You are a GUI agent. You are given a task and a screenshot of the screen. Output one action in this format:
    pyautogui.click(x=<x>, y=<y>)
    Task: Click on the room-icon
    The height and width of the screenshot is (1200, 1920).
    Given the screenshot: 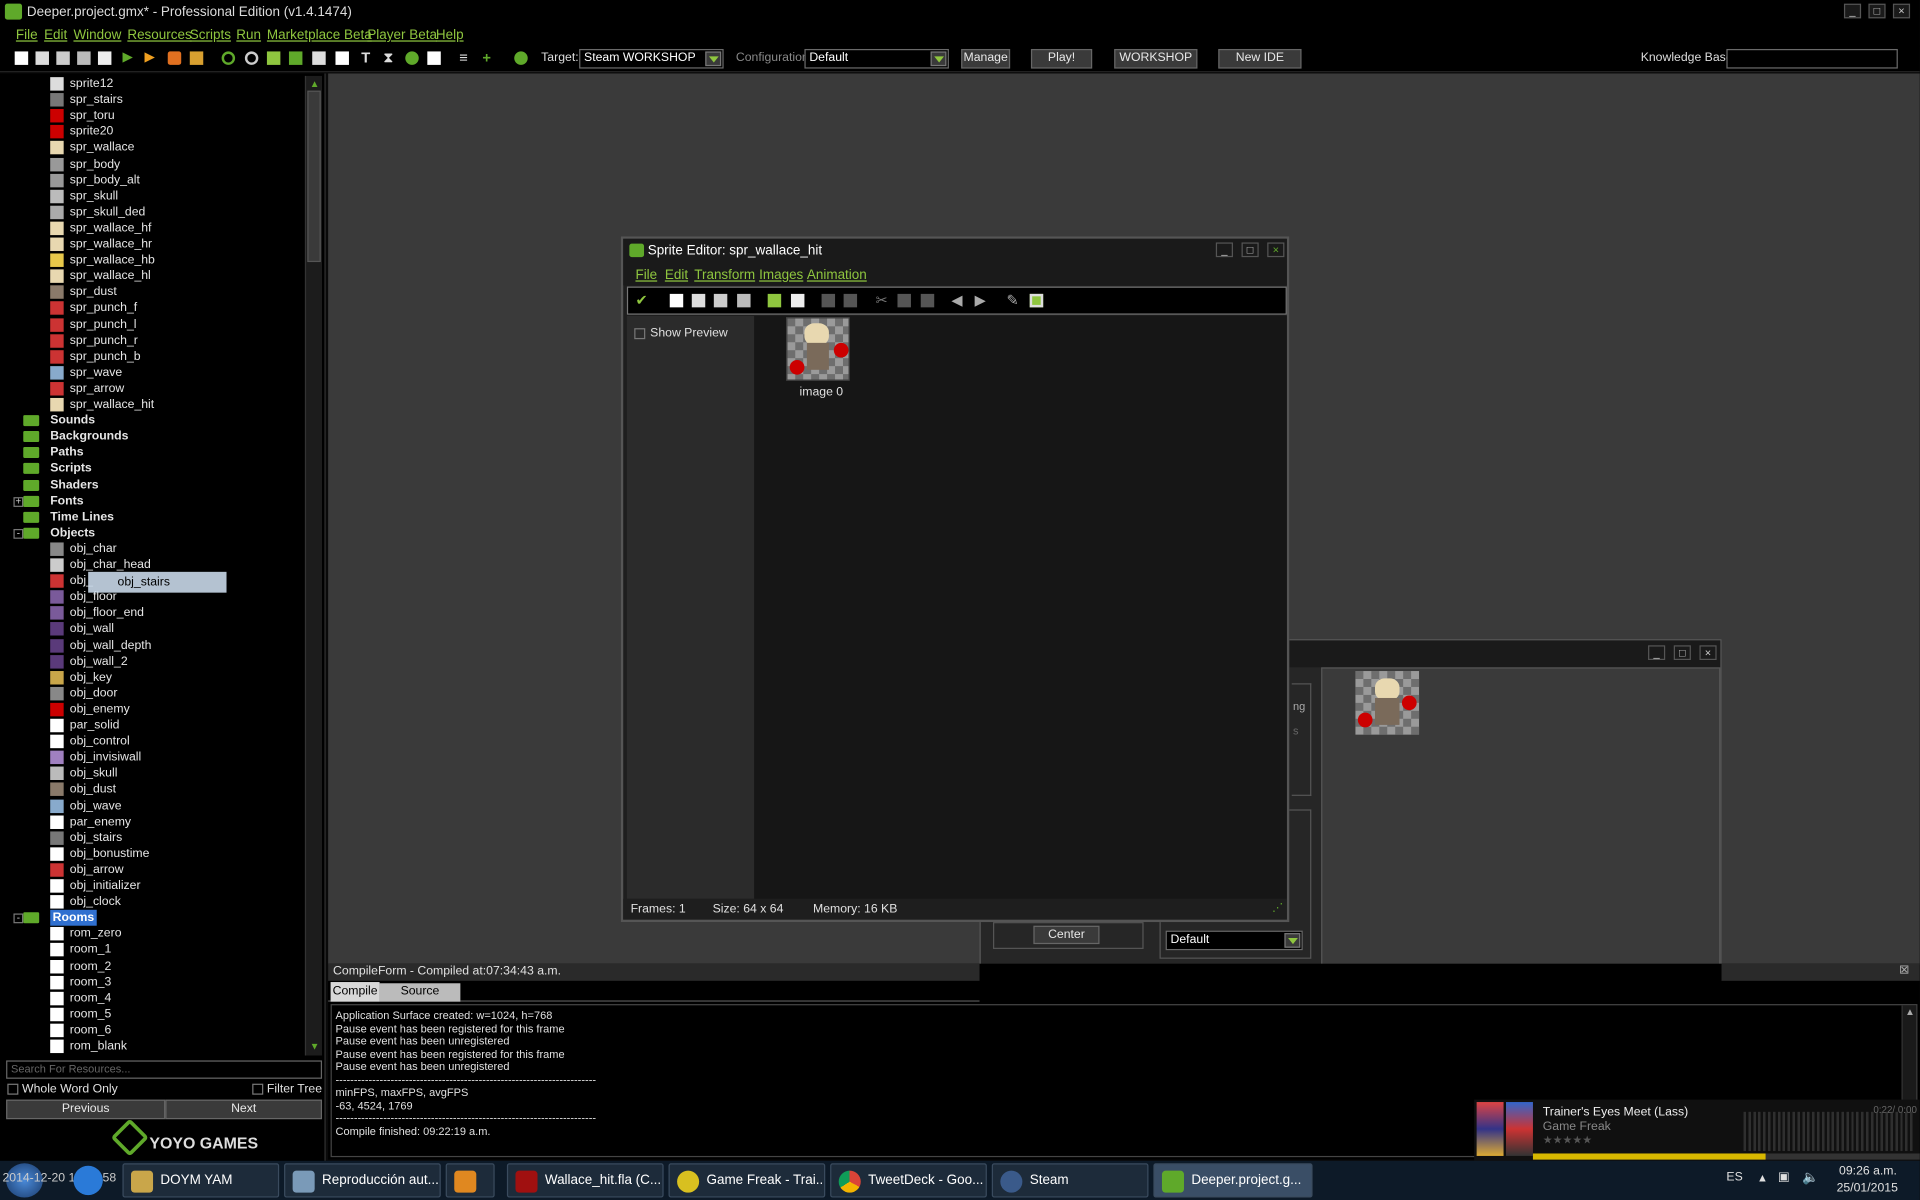 What is the action you would take?
    pyautogui.click(x=434, y=58)
    